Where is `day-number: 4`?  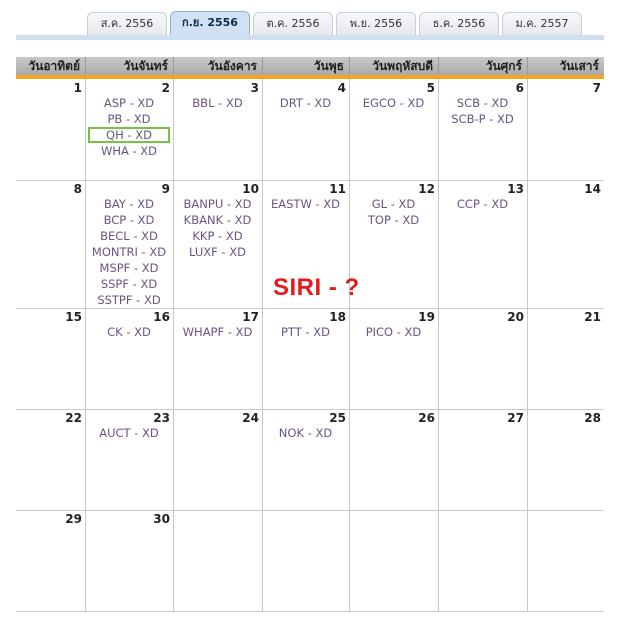 day-number: 4 is located at coordinates (341, 88).